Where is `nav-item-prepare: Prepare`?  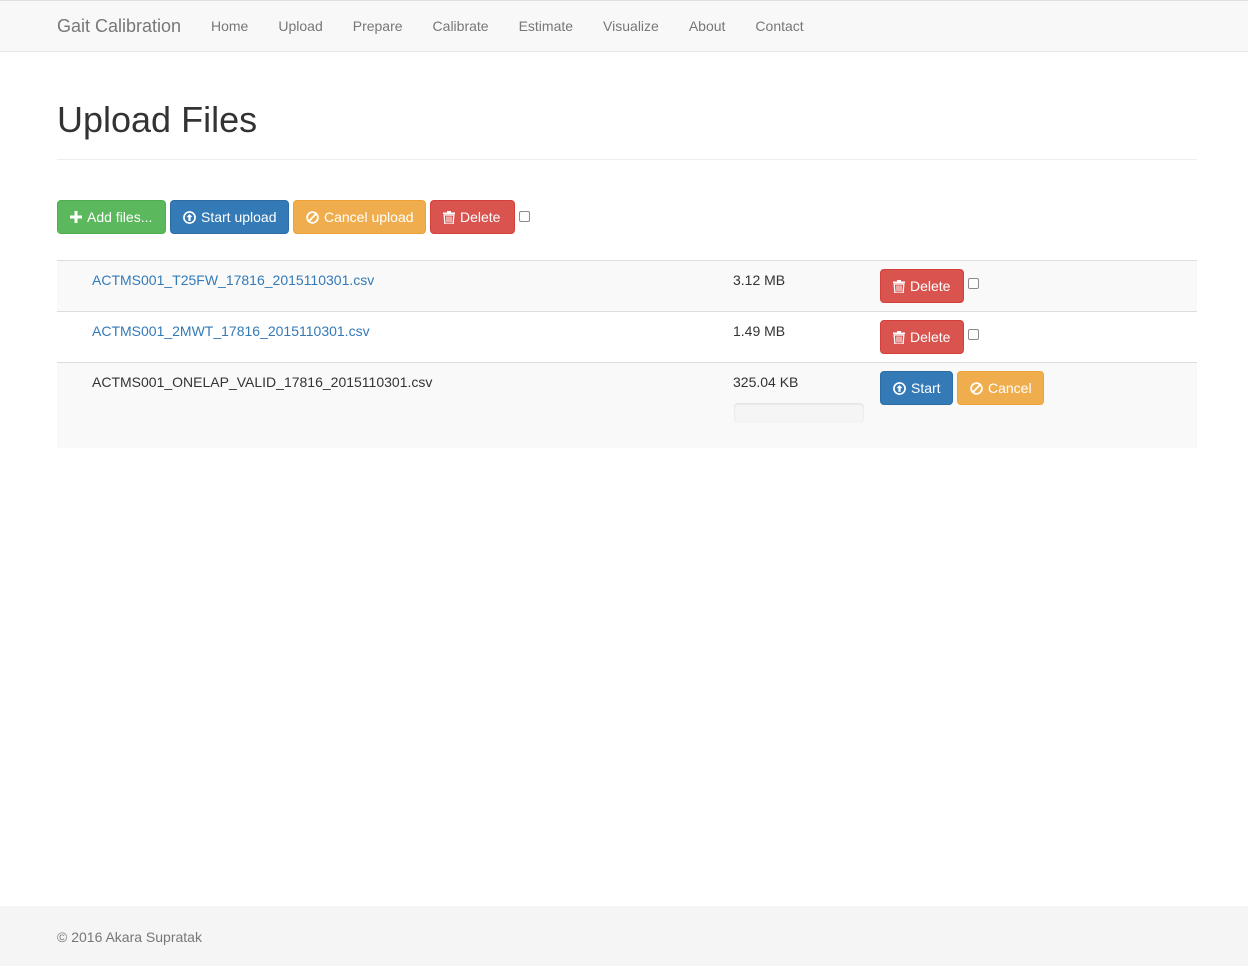
nav-item-prepare: Prepare is located at coordinates (378, 26).